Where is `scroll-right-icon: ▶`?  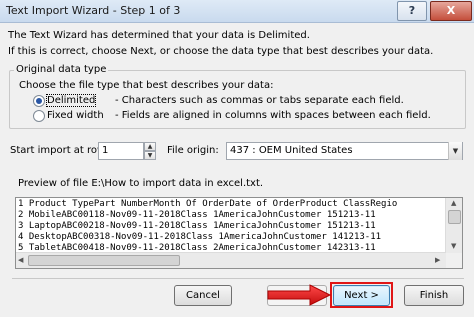
scroll-right-icon: ▶ is located at coordinates (437, 260).